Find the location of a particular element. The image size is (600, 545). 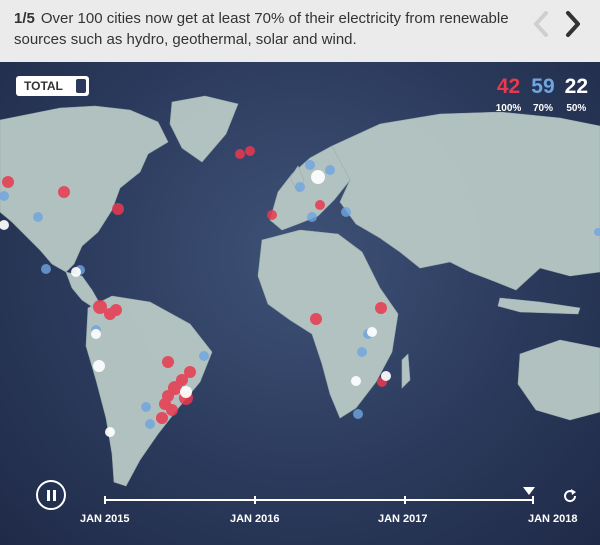

counters-panel: 42 100% 59 70% 22 50% is located at coordinates (541, 95).